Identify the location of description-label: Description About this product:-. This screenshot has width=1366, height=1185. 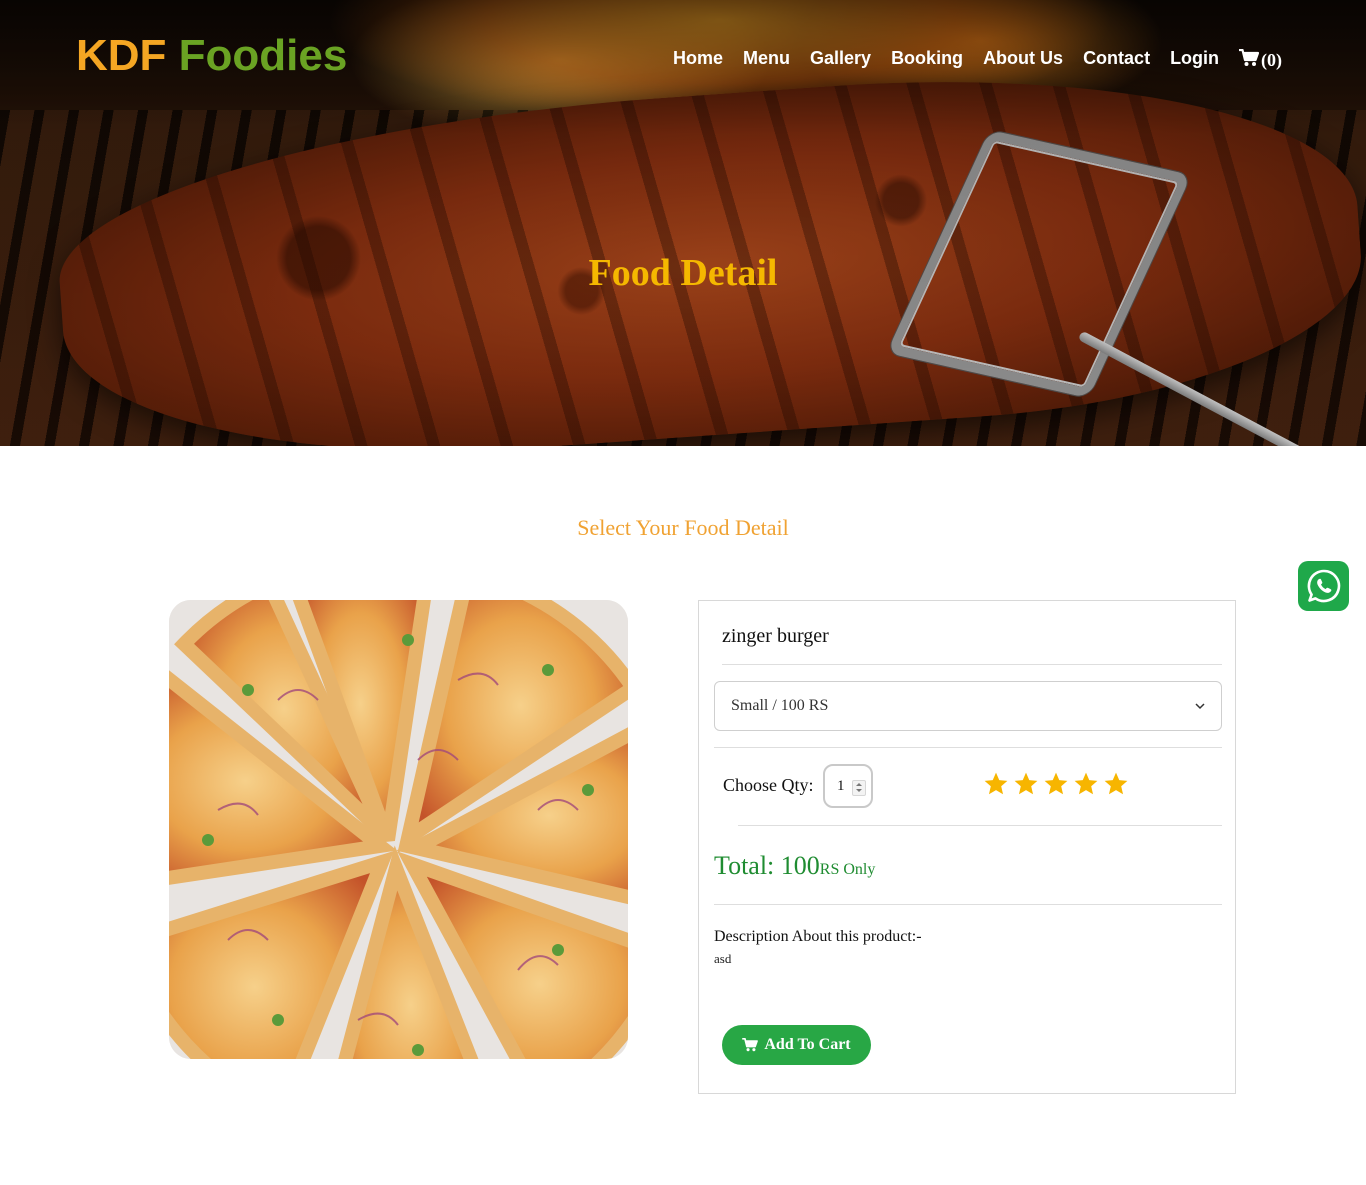
(818, 936).